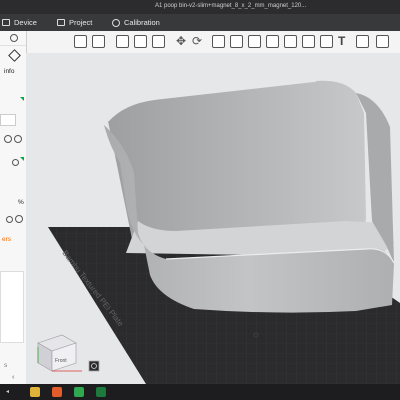 The height and width of the screenshot is (400, 400). What do you see at coordinates (8, 120) in the screenshot?
I see `settings-field` at bounding box center [8, 120].